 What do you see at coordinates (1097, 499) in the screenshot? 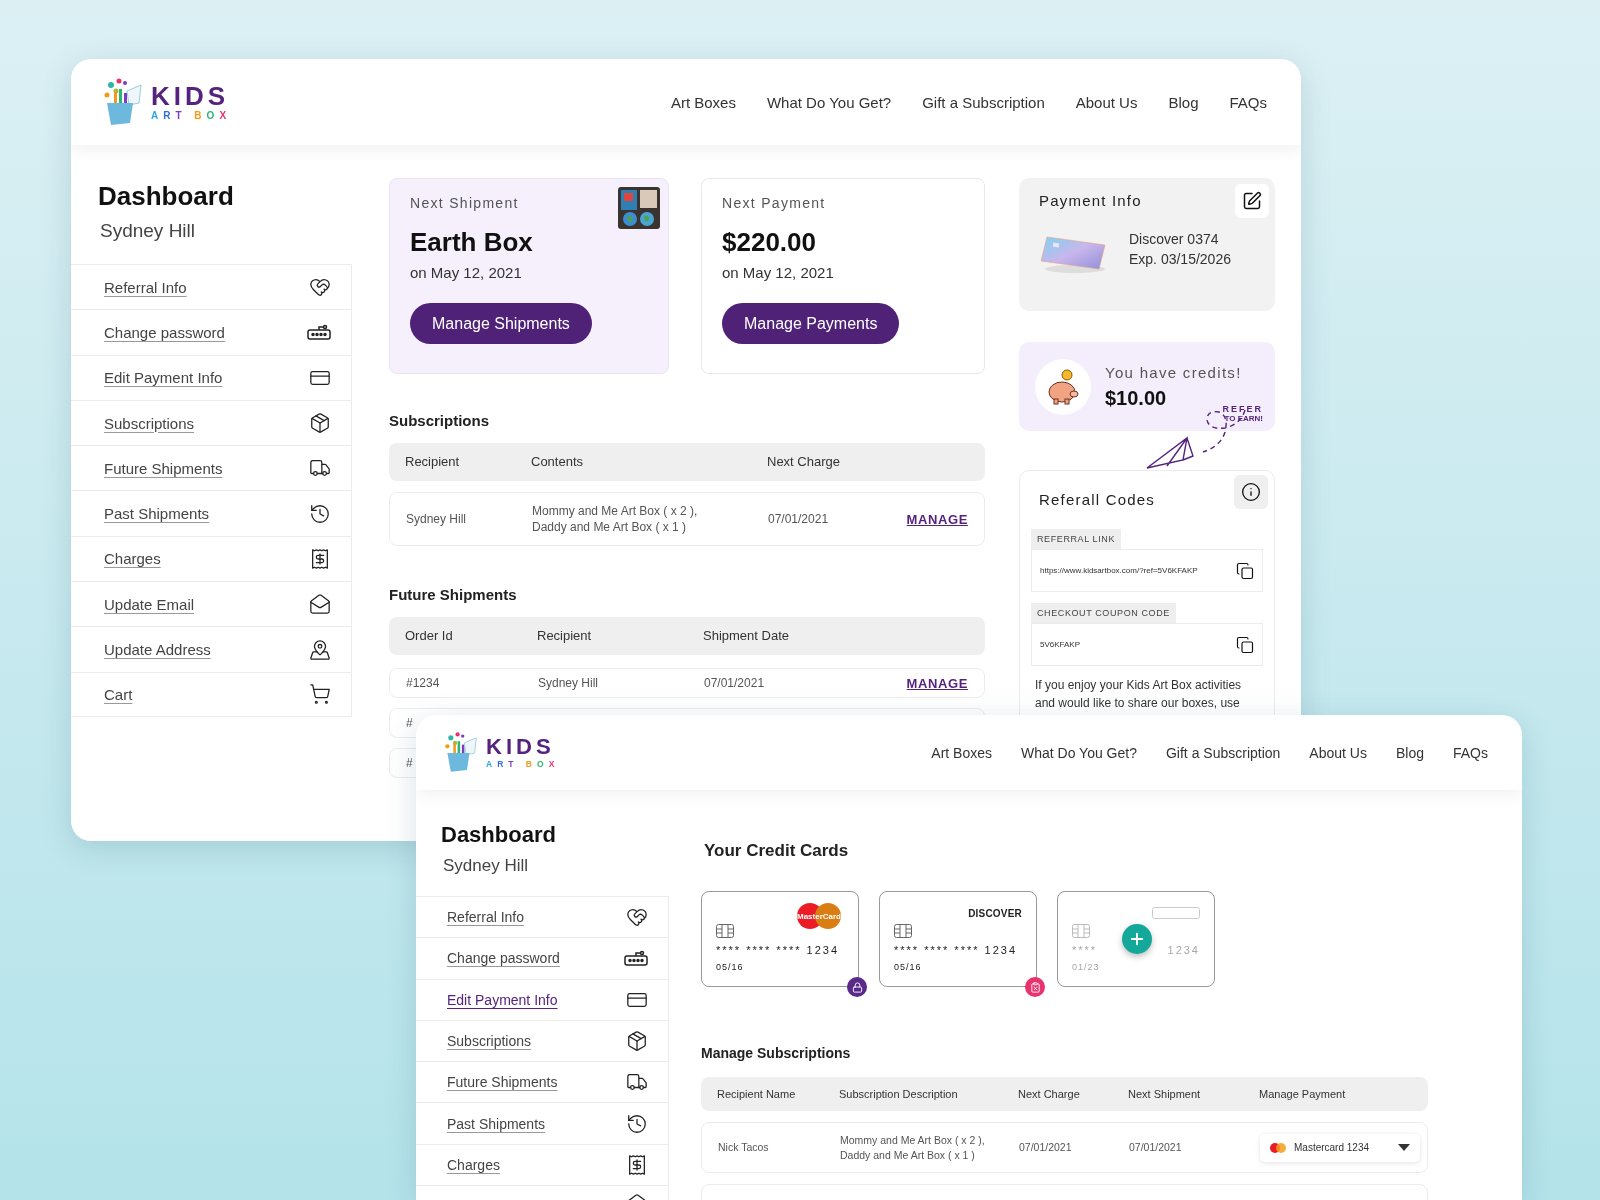
I see `card-label: Referall Codes` at bounding box center [1097, 499].